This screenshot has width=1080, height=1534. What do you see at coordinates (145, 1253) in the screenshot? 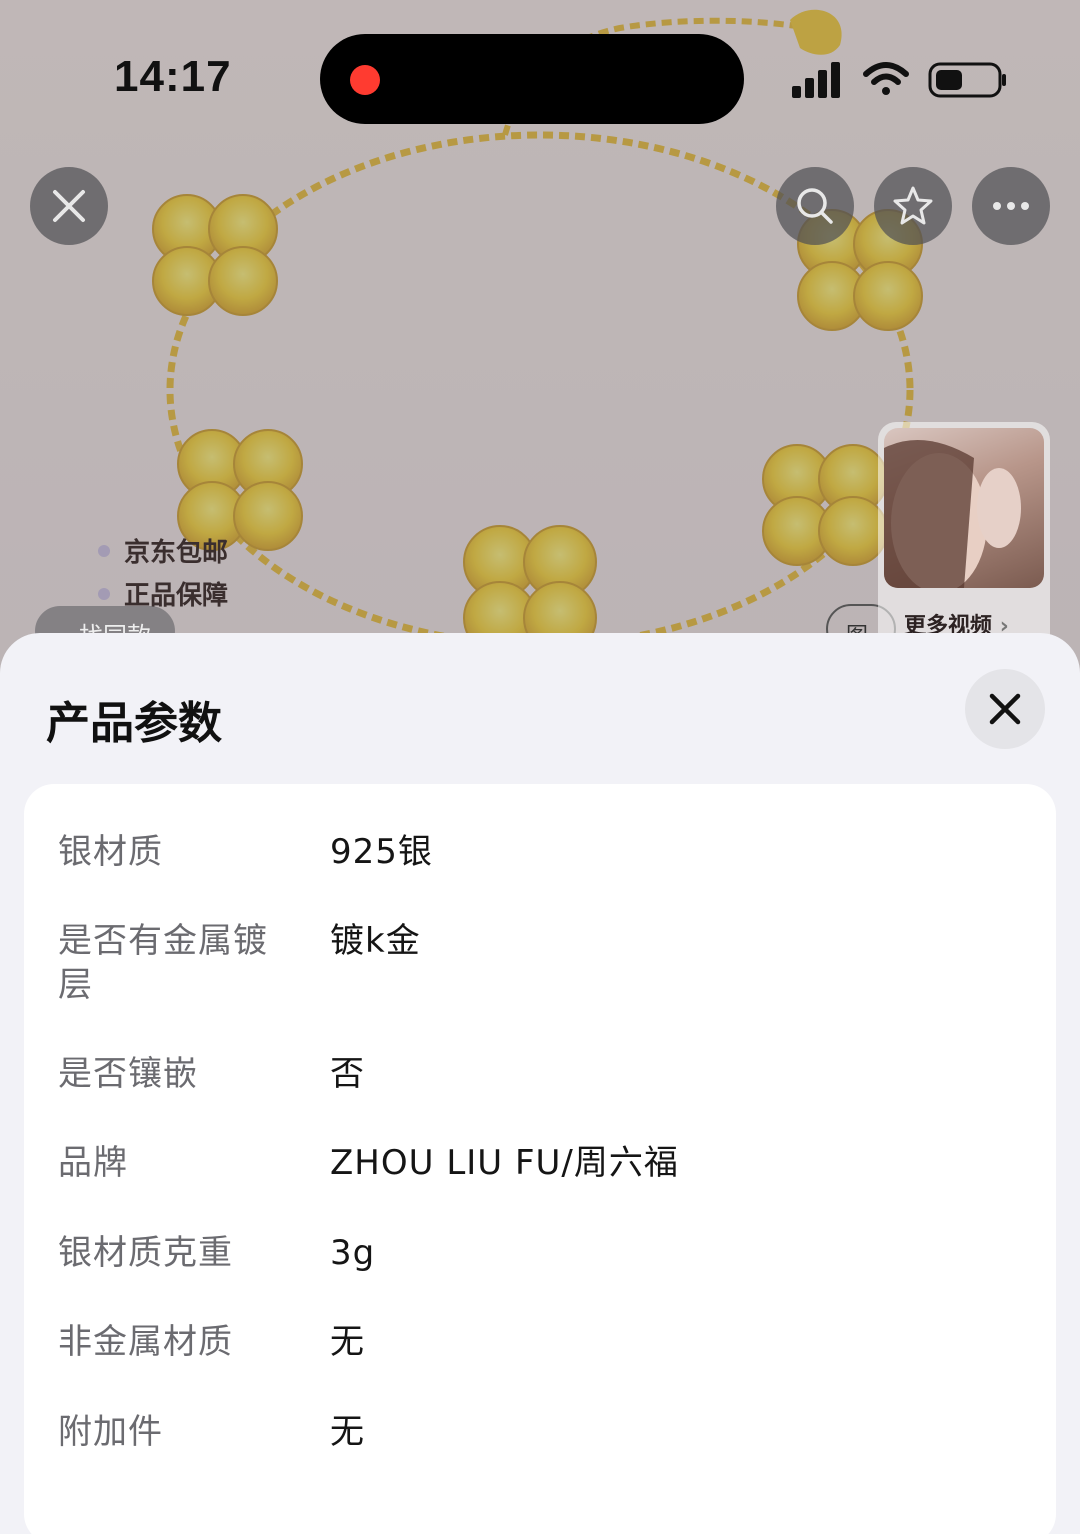
I see `param-label: 银材质克重` at bounding box center [145, 1253].